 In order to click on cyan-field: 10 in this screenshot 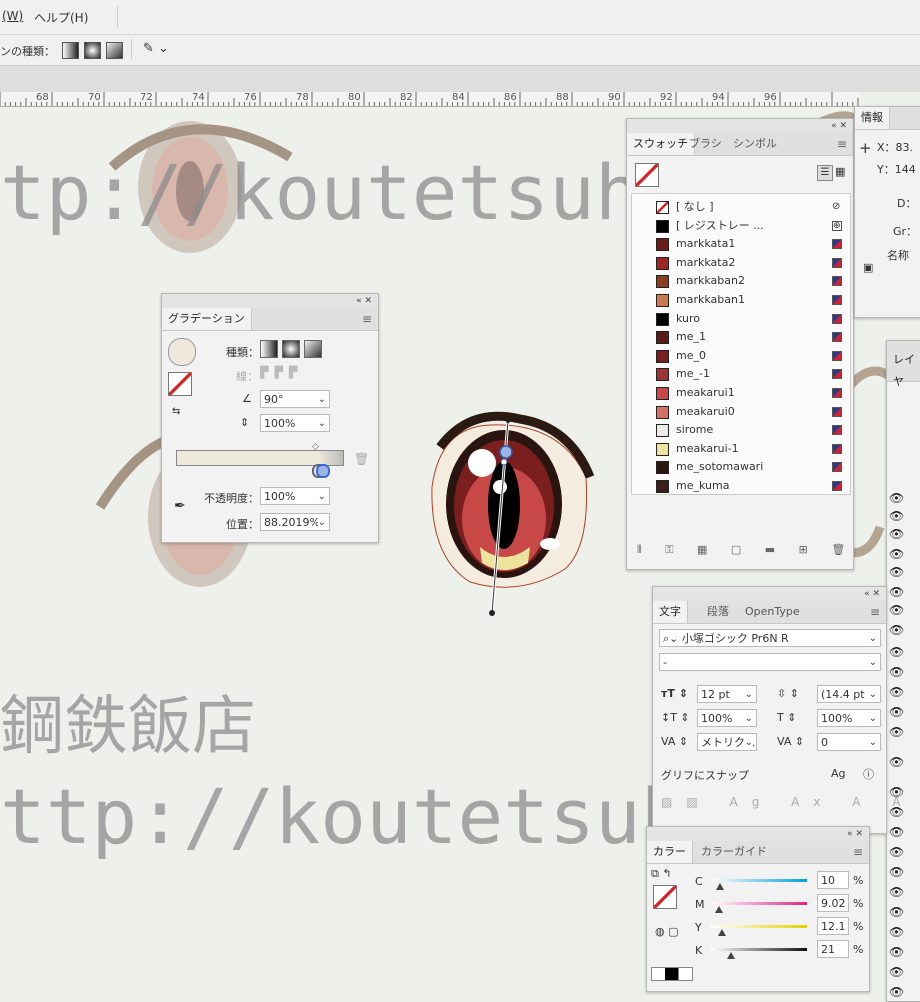, I will do `click(833, 880)`.